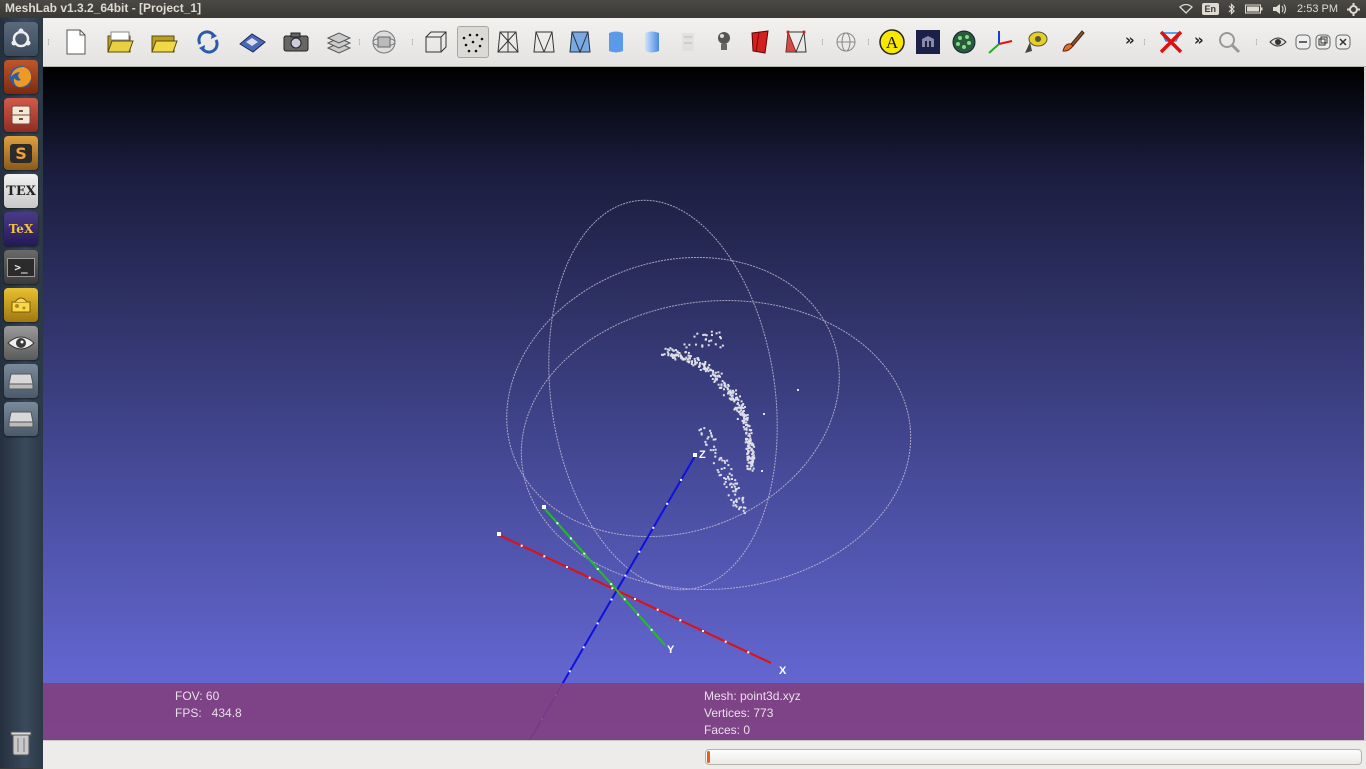 The image size is (1366, 769). What do you see at coordinates (1323, 42) in the screenshot?
I see `restore-icon` at bounding box center [1323, 42].